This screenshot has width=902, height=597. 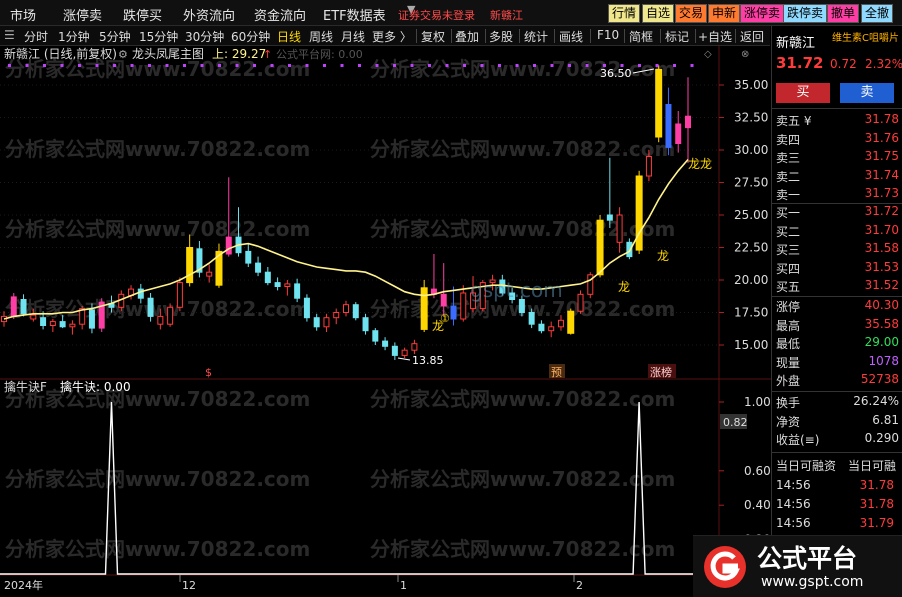 What do you see at coordinates (877, 13) in the screenshot?
I see `quick-button-7: 全撤` at bounding box center [877, 13].